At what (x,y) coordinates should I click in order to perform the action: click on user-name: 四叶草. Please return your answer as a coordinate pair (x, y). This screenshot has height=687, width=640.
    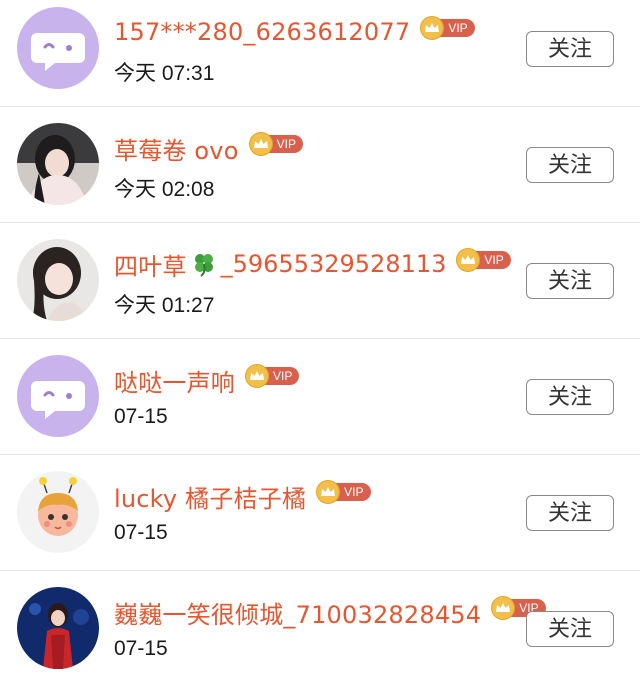
    Looking at the image, I should click on (150, 264).